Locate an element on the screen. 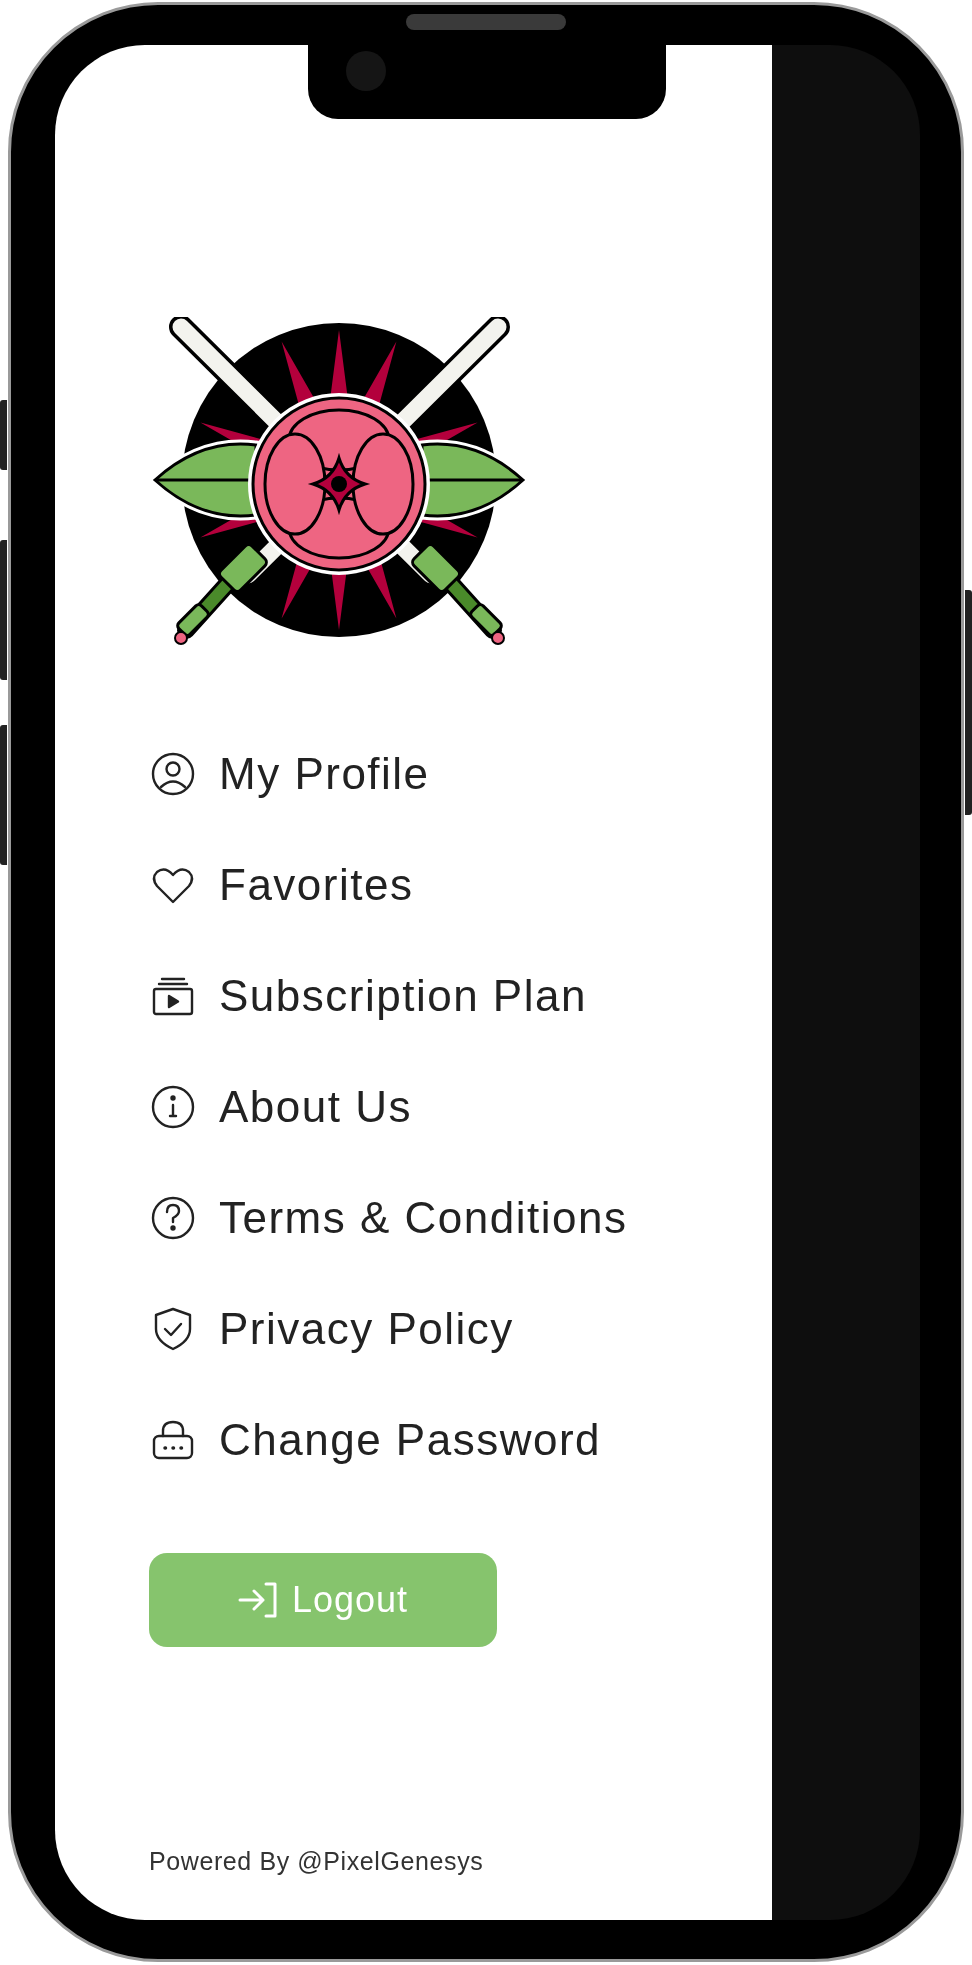 This screenshot has height=1965, width=972. menu-item: Subscription Plan is located at coordinates (460, 995).